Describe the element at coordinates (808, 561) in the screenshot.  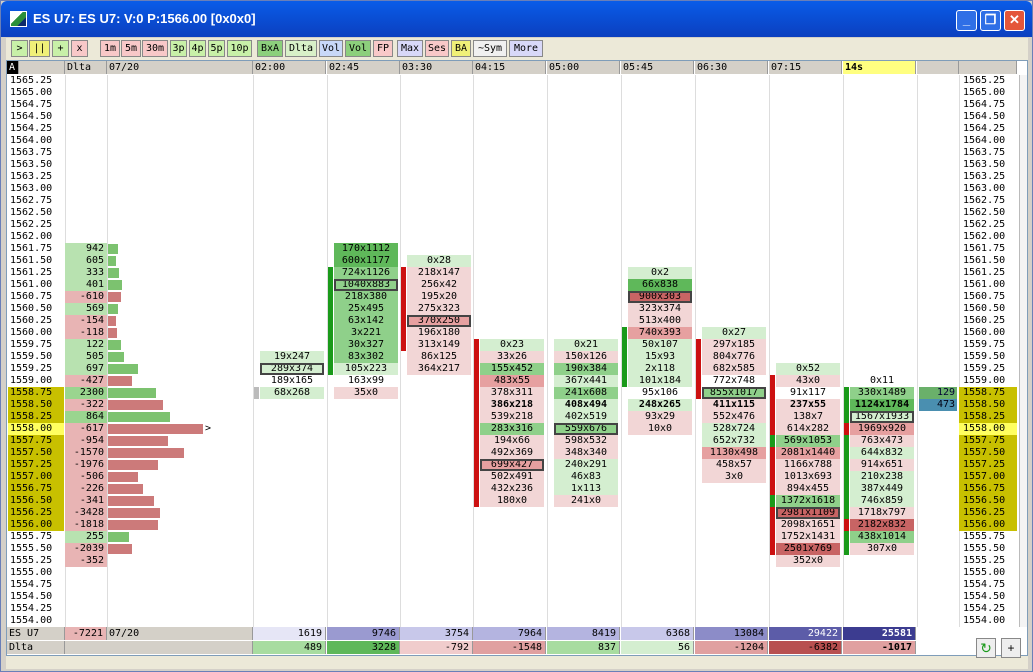
I see `footprint-cell: 352x0` at that location.